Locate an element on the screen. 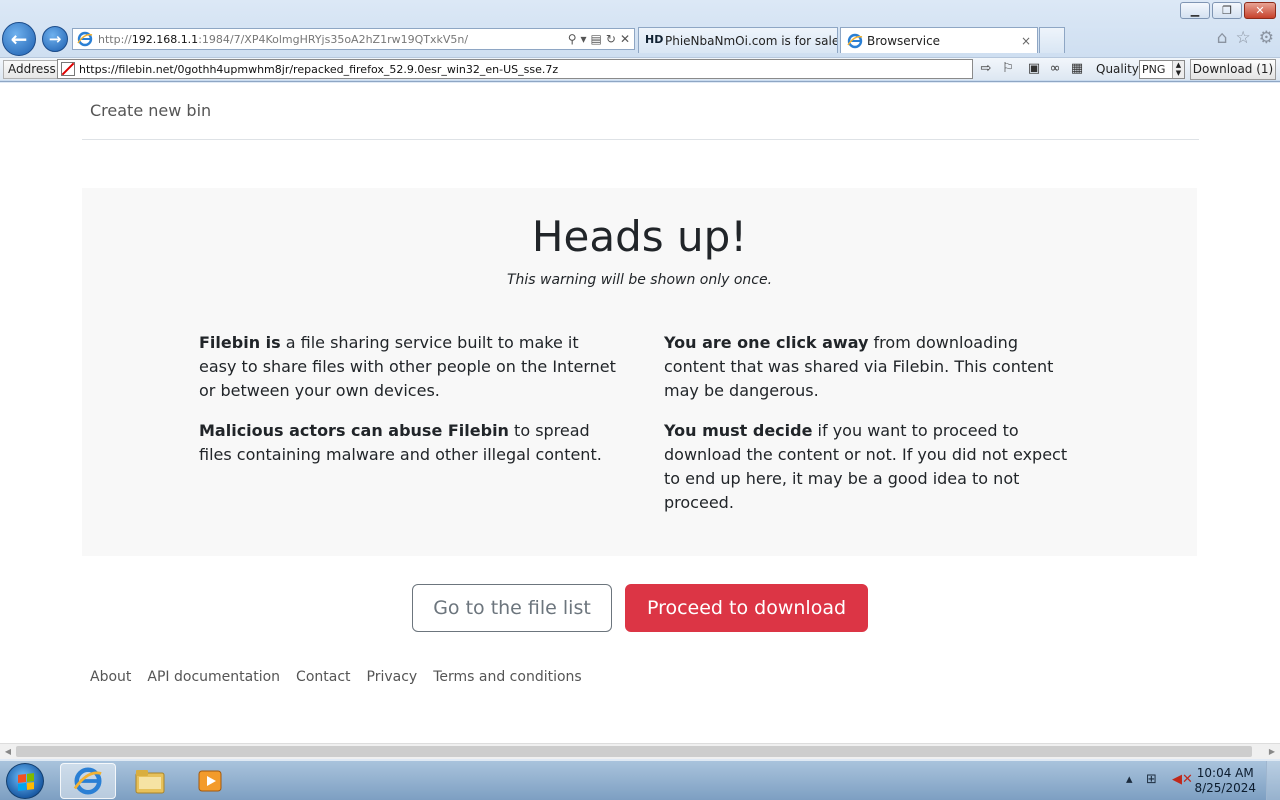 This screenshot has width=1280, height=800. browser-right-icons: ⌂ ☆ ⚙ is located at coordinates (1245, 38).